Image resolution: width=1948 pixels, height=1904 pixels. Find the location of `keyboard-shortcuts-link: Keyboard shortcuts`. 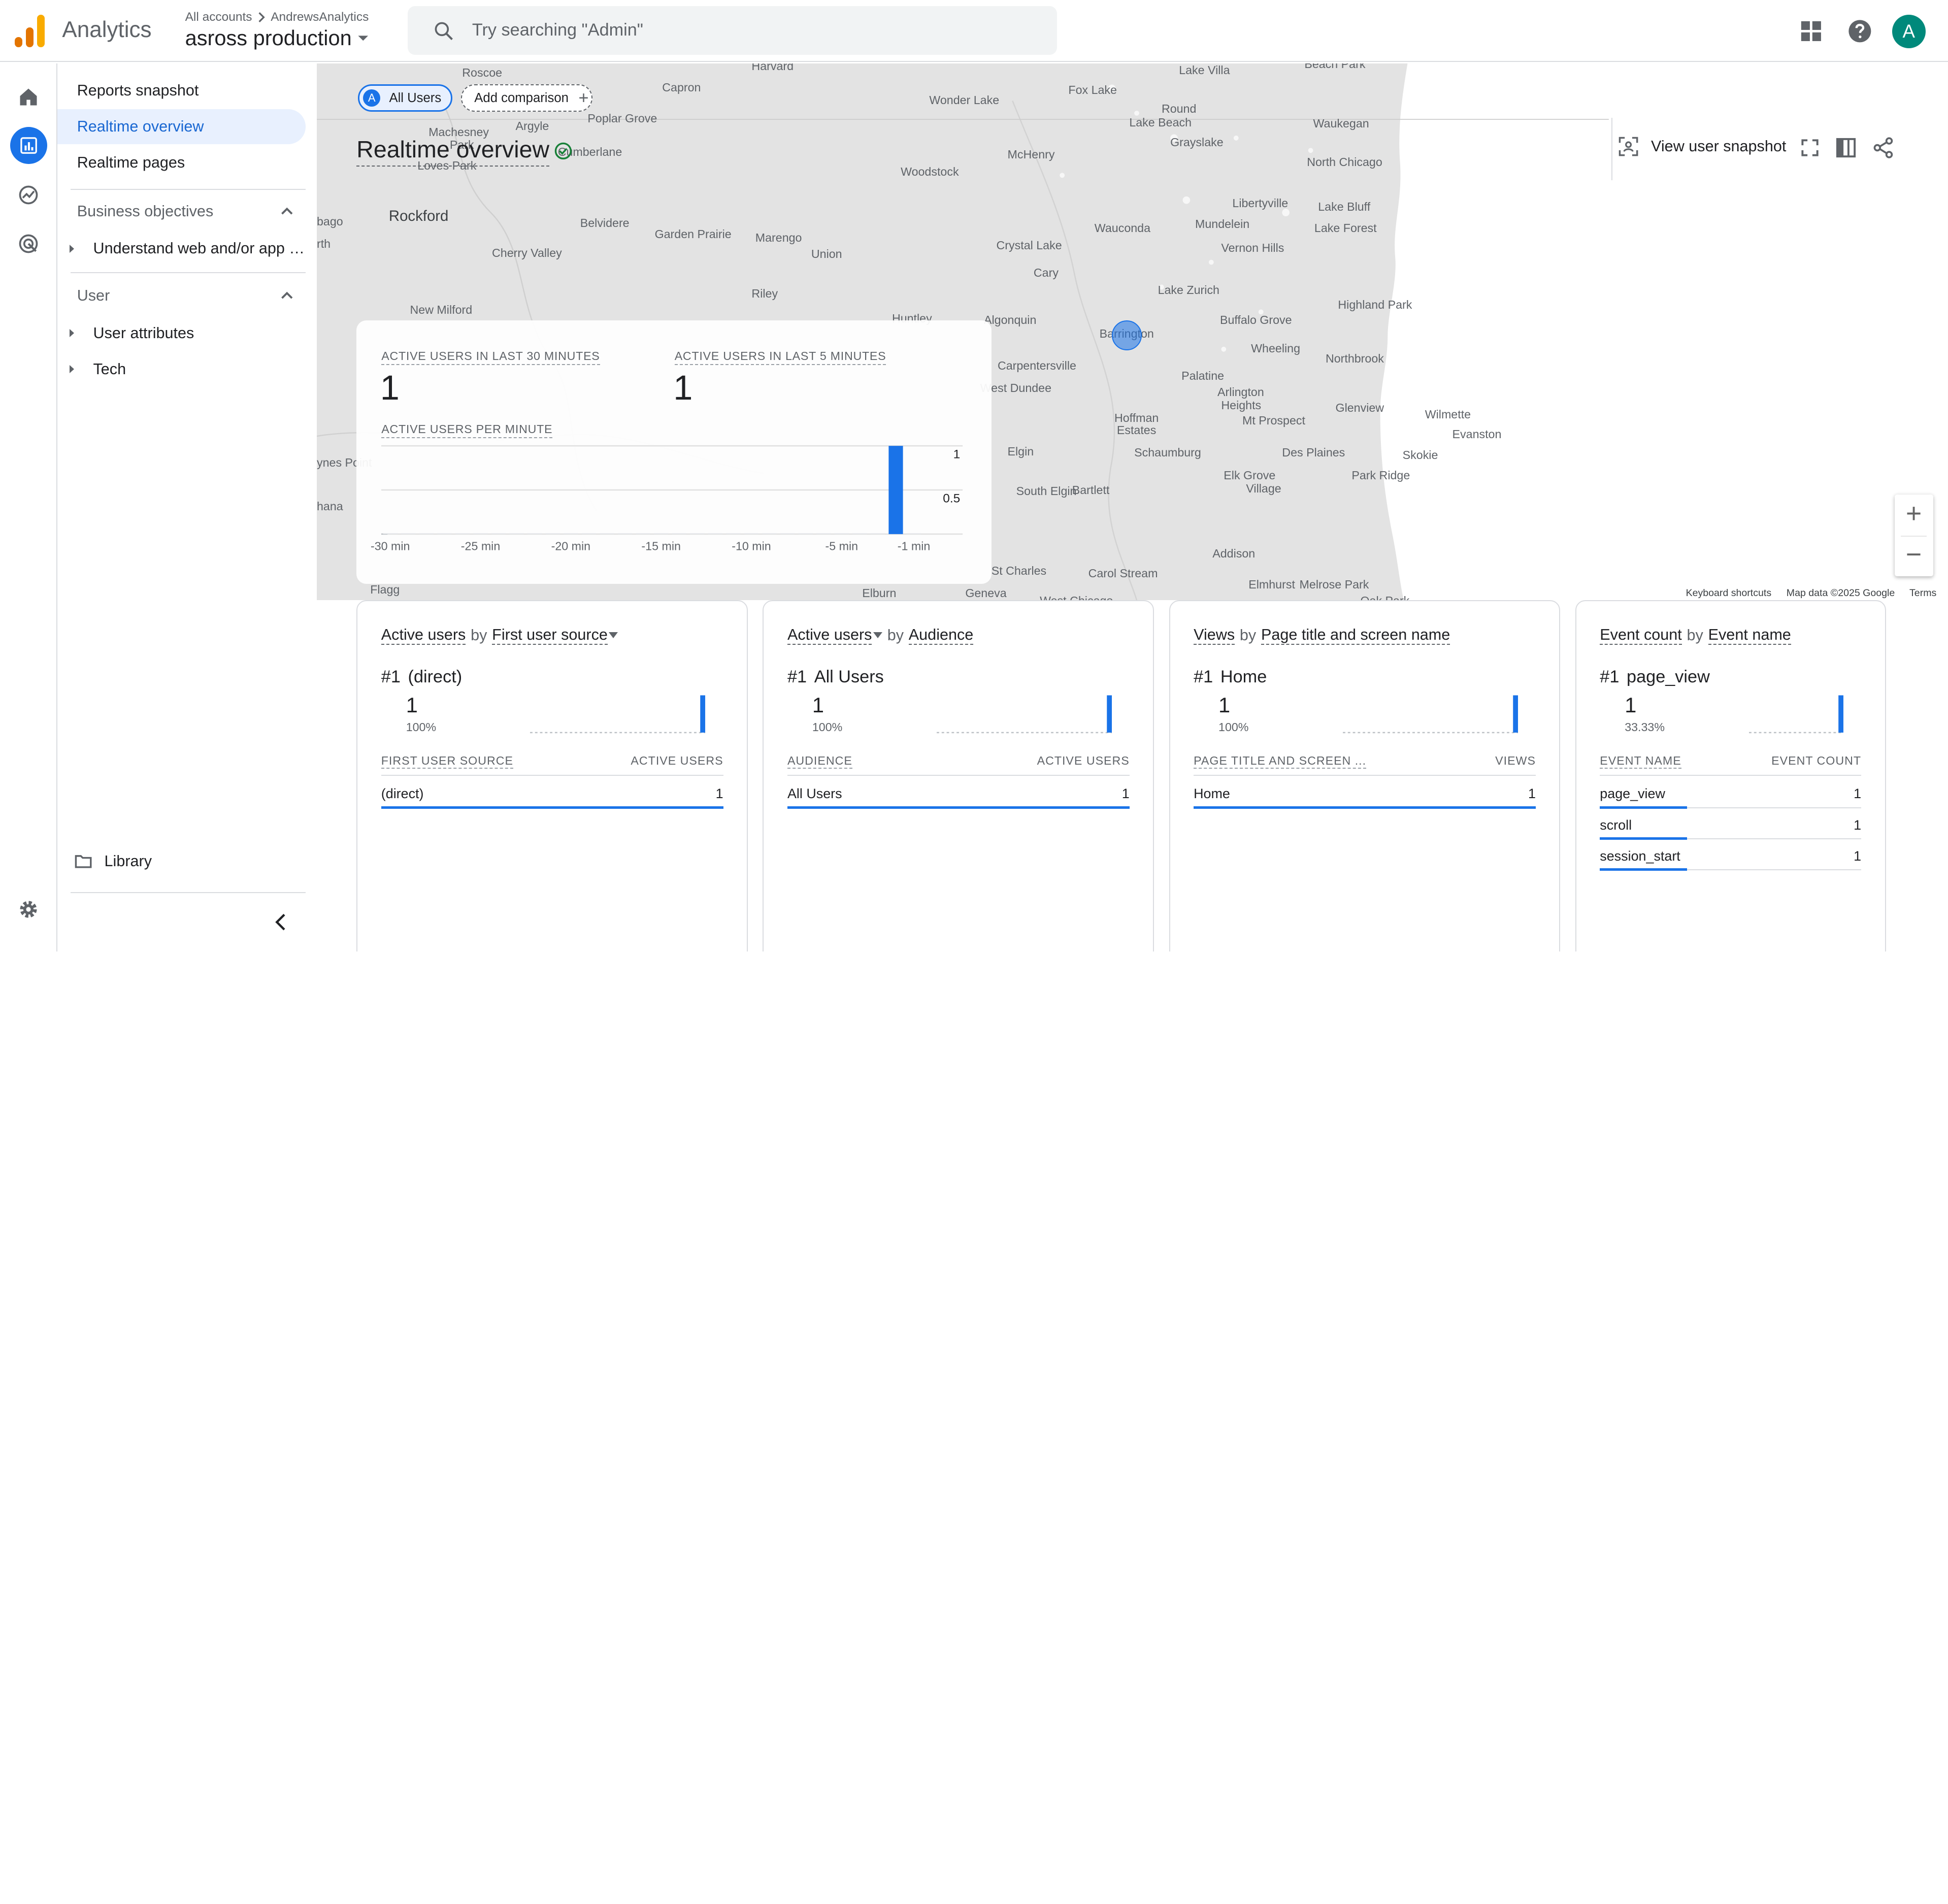

keyboard-shortcuts-link: Keyboard shortcuts is located at coordinates (1729, 593).